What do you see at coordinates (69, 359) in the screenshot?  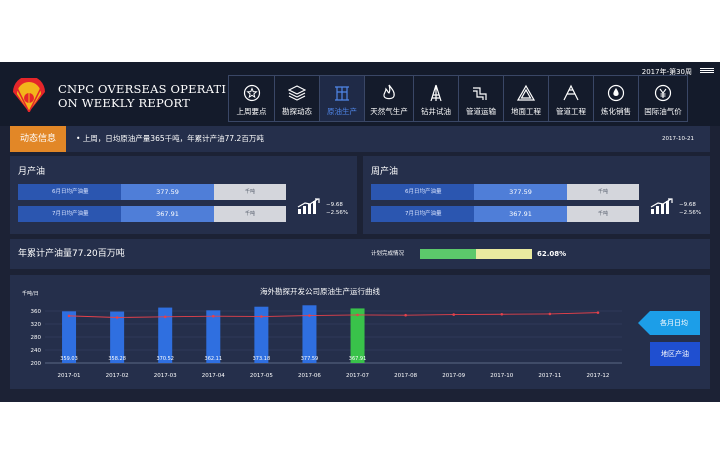 I see `bar-value-label: 359.03` at bounding box center [69, 359].